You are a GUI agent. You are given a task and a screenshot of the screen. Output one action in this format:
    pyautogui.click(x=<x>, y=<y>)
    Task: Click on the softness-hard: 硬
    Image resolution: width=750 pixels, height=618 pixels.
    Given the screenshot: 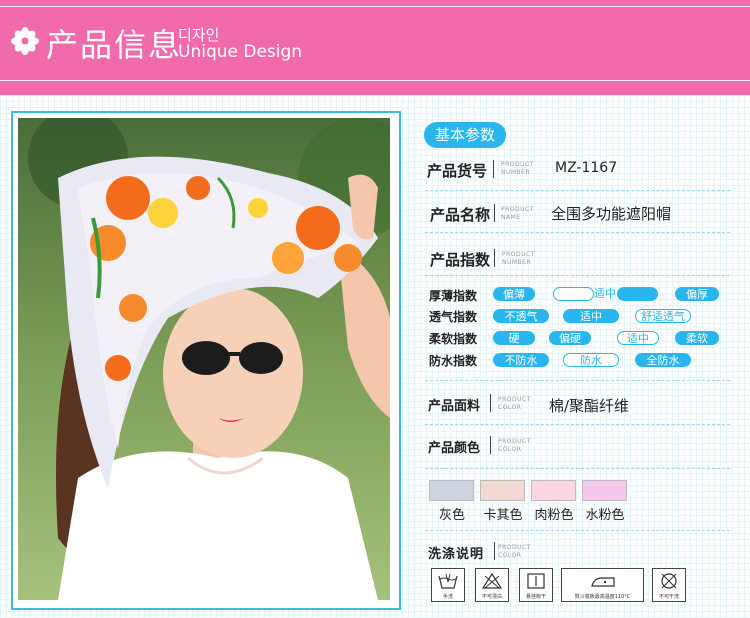 What is the action you would take?
    pyautogui.click(x=514, y=338)
    